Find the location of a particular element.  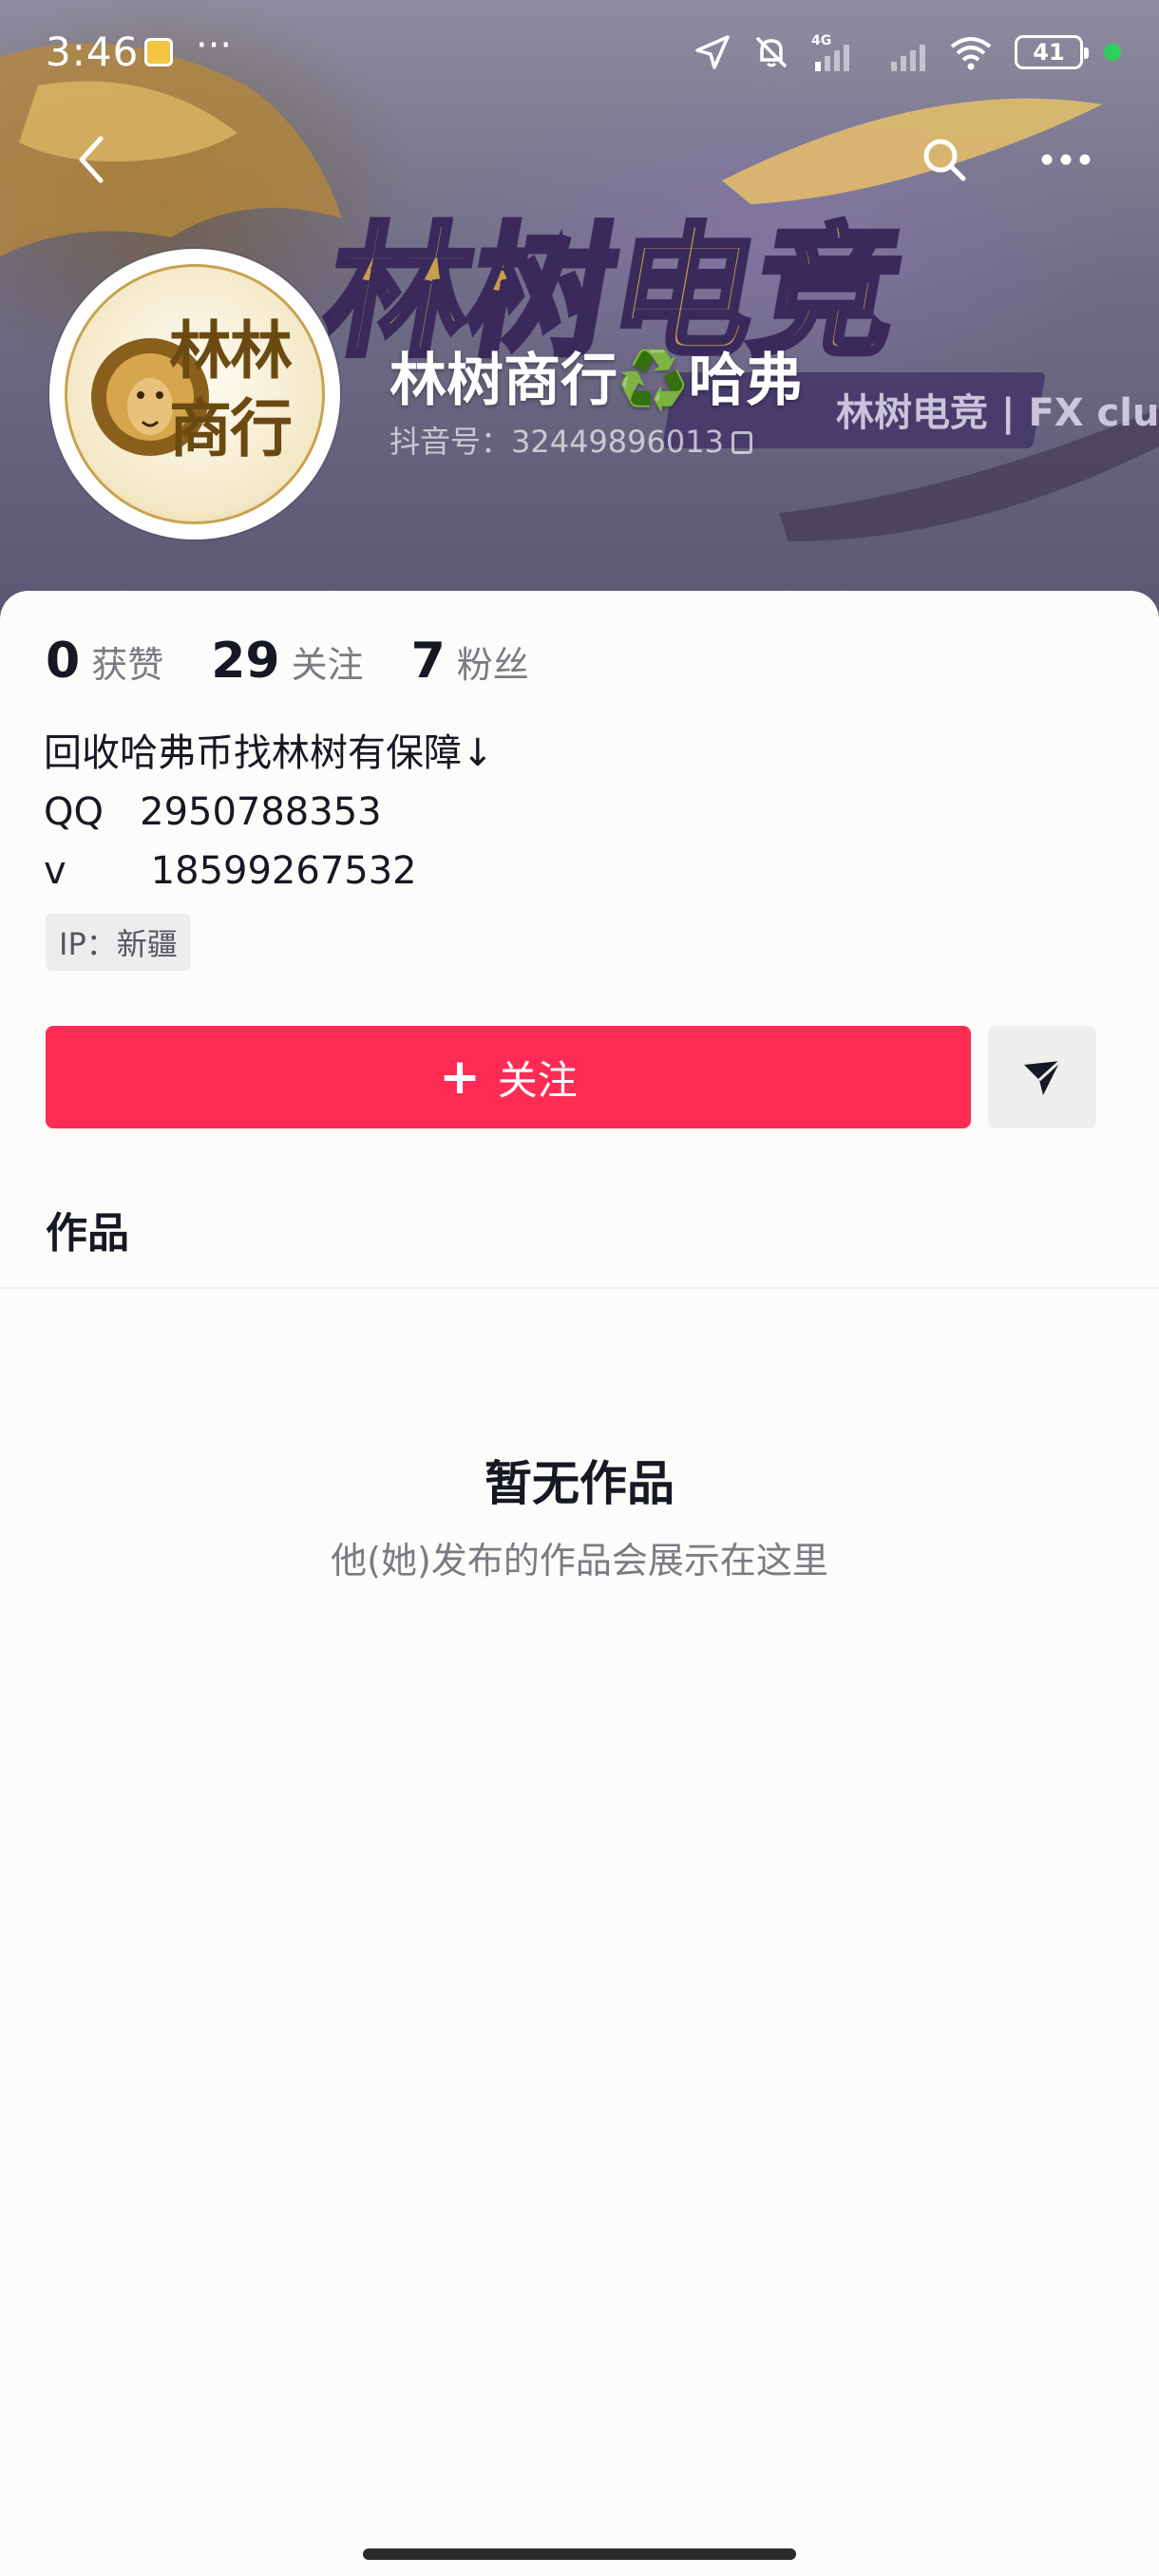

profile-avatar: 林林商行 is located at coordinates (194, 394).